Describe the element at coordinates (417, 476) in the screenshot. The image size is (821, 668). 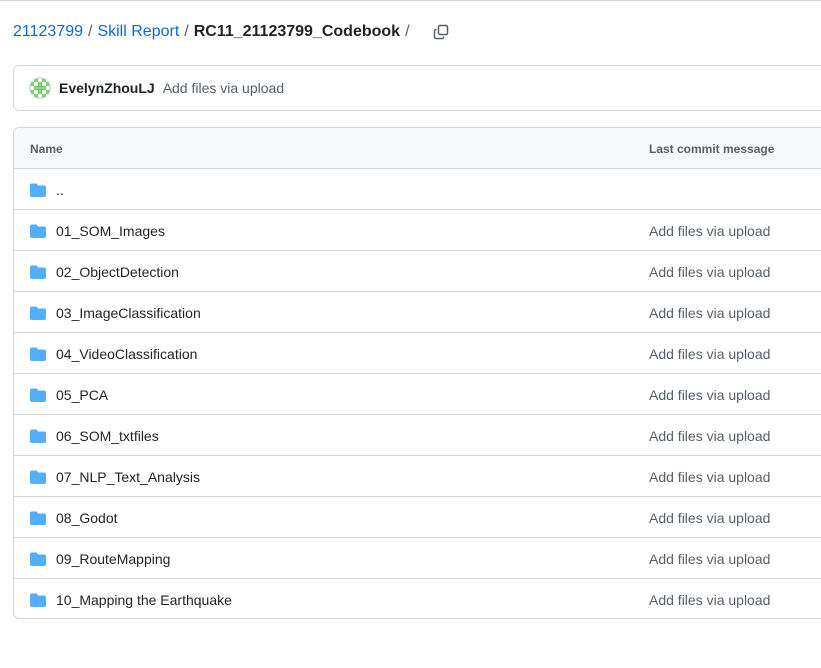
I see `table-row: 07_NLP_Text_Analysis Add files via upload` at that location.